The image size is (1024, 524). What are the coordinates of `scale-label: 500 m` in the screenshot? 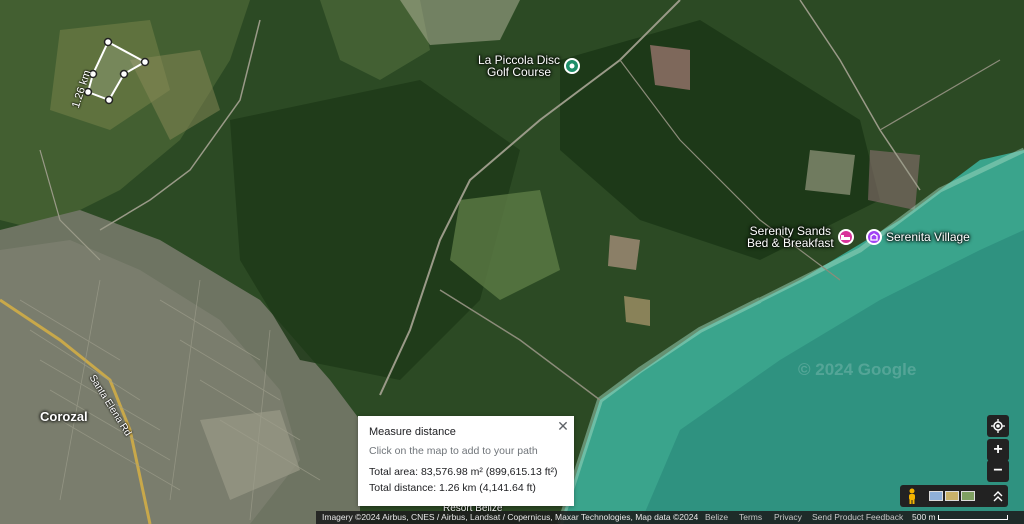 It's located at (924, 517).